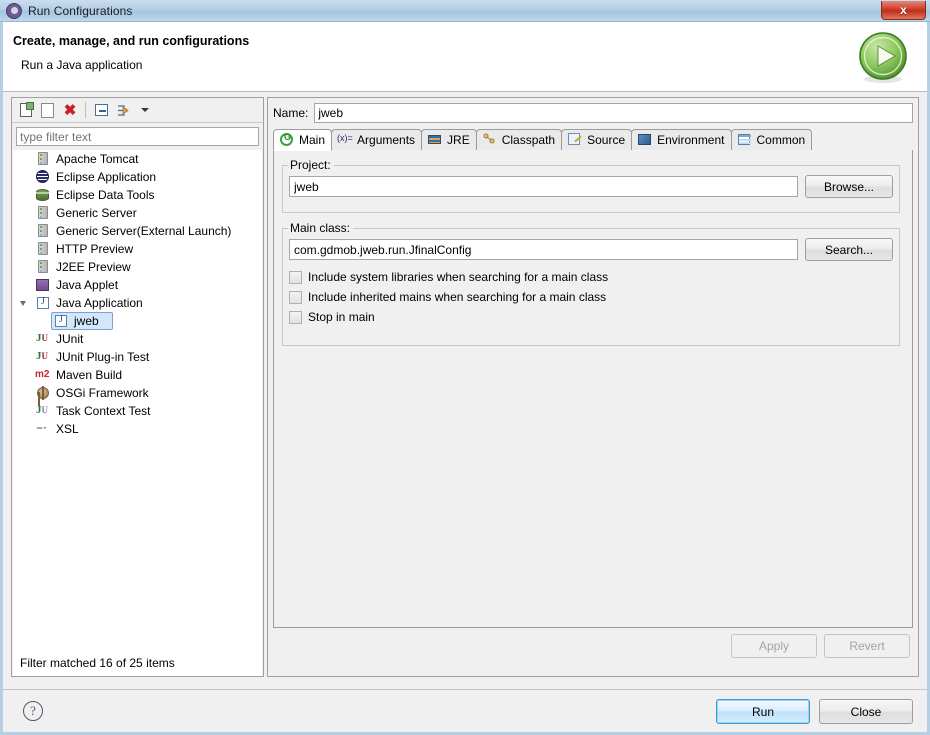  Describe the element at coordinates (303, 140) in the screenshot. I see `tab-main: Main` at that location.